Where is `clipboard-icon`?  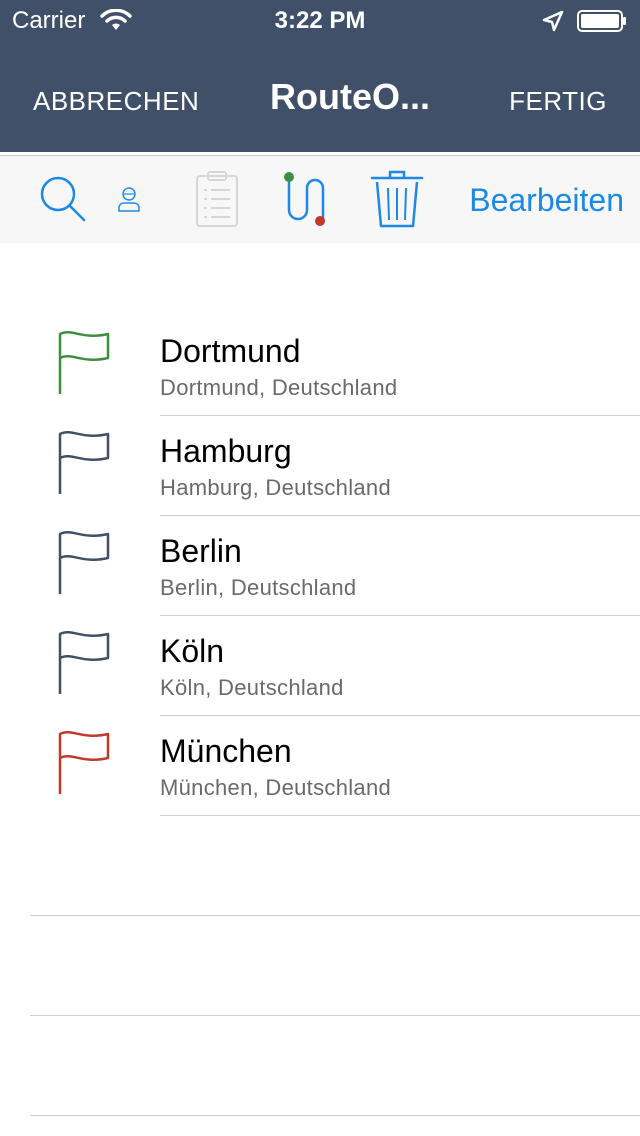
clipboard-icon is located at coordinates (217, 199).